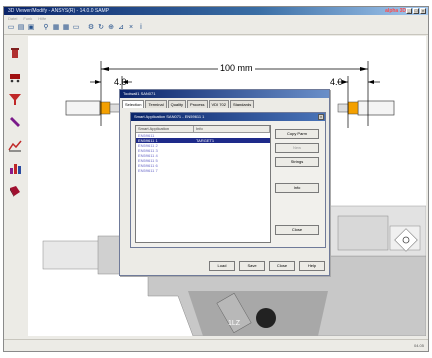  What do you see at coordinates (297, 162) in the screenshot?
I see `strings-button: Strings` at bounding box center [297, 162].